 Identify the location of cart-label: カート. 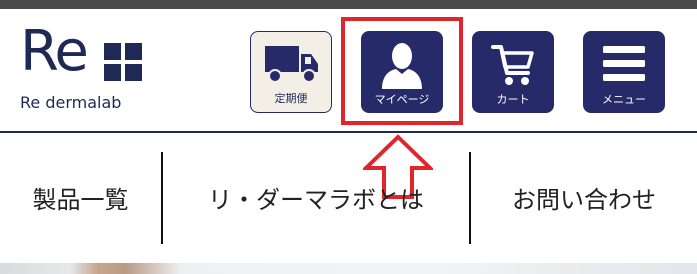
(513, 99).